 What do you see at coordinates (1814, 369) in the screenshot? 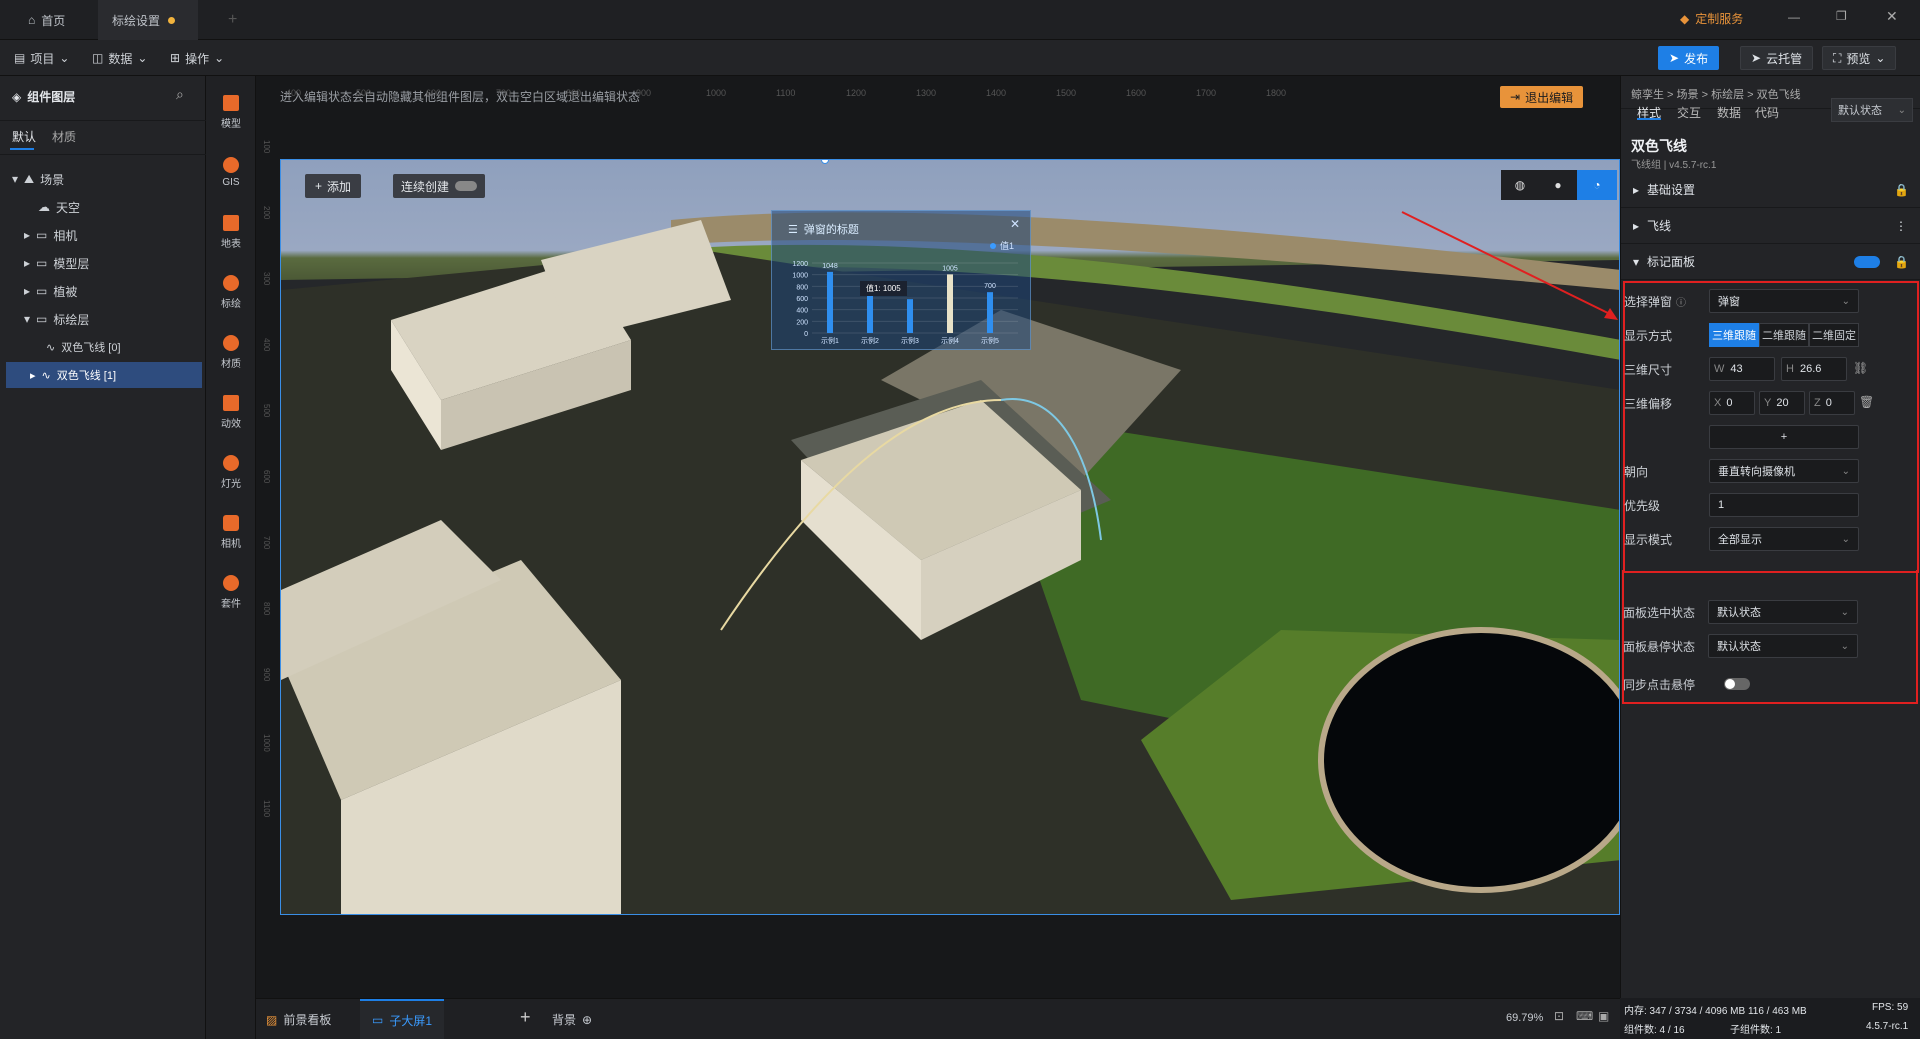
I see `height-input: H 26.6` at bounding box center [1814, 369].